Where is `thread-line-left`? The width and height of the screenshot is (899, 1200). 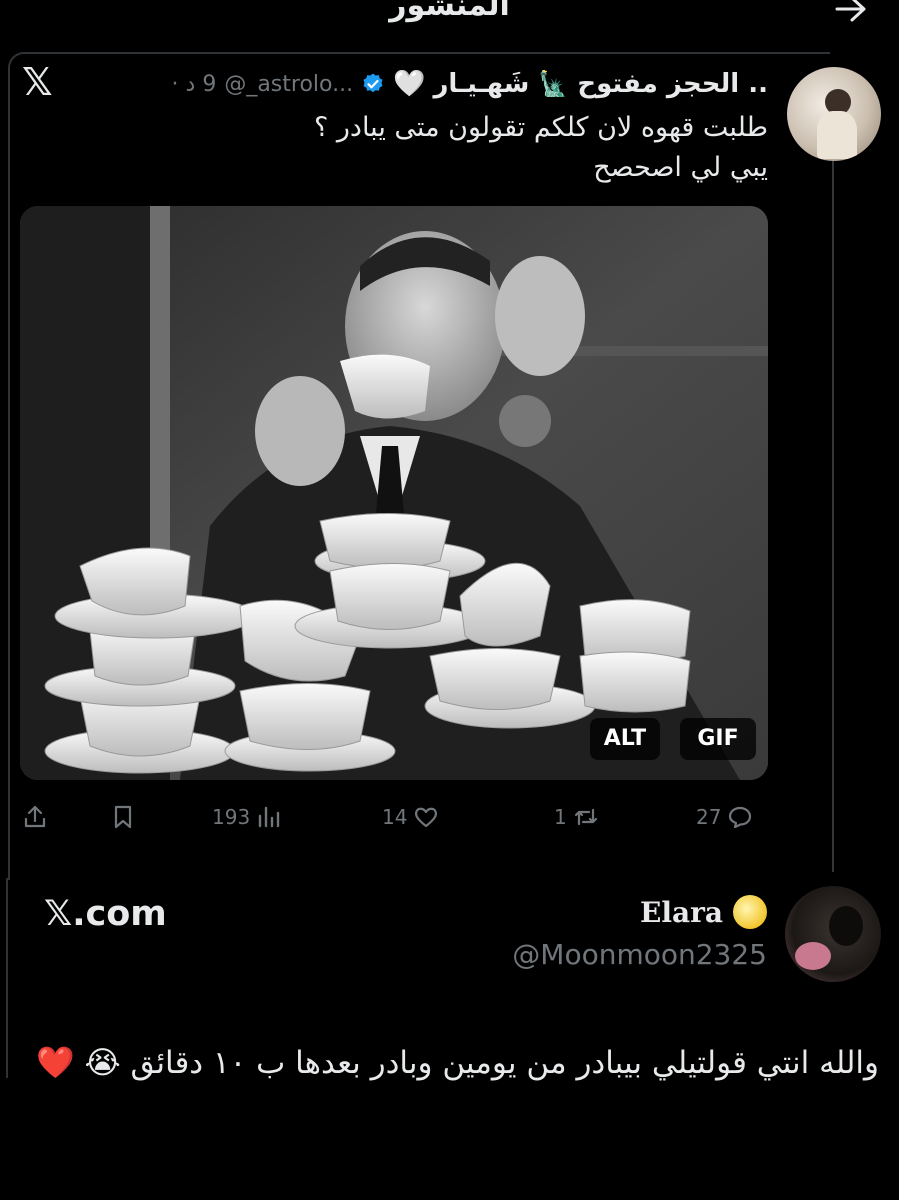
thread-line-left is located at coordinates (7, 978).